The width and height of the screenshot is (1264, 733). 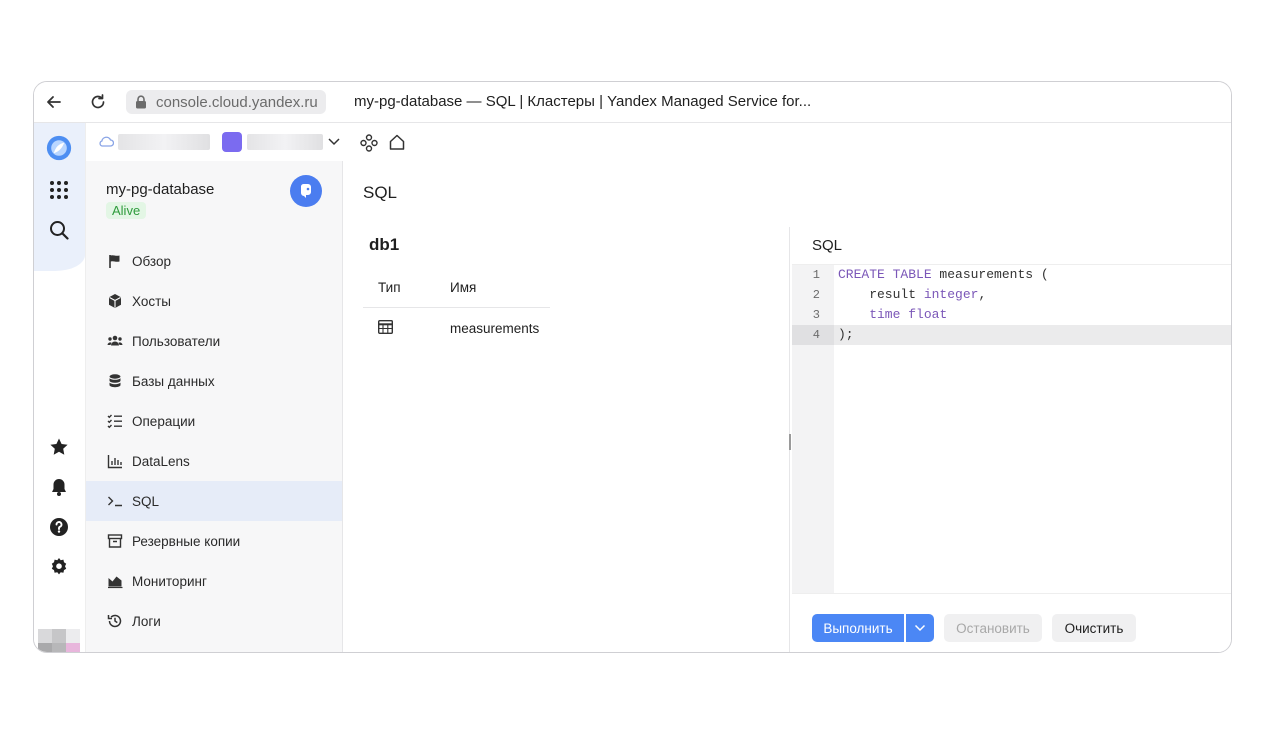 What do you see at coordinates (115, 301) in the screenshot?
I see `cube-icon` at bounding box center [115, 301].